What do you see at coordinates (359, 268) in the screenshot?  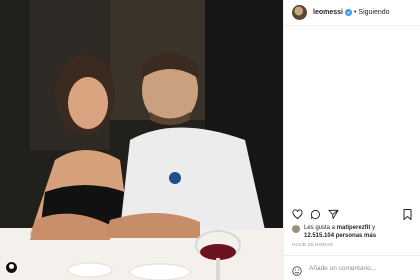 I see `comment-input` at bounding box center [359, 268].